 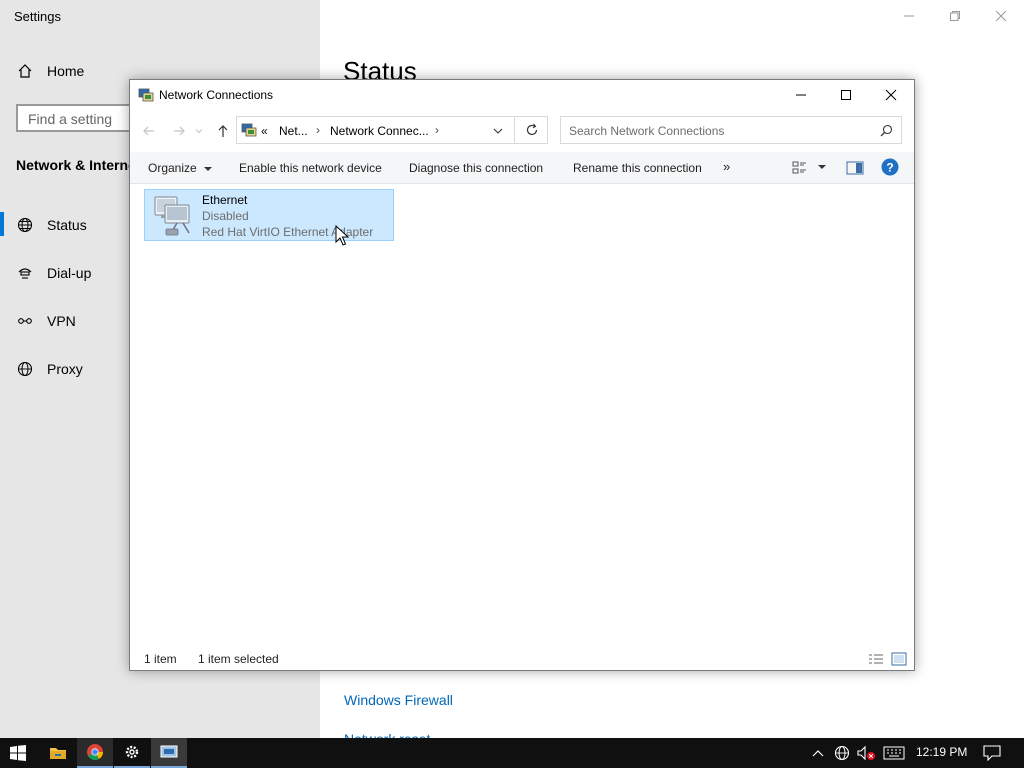 What do you see at coordinates (891, 95) in the screenshot?
I see `close-button` at bounding box center [891, 95].